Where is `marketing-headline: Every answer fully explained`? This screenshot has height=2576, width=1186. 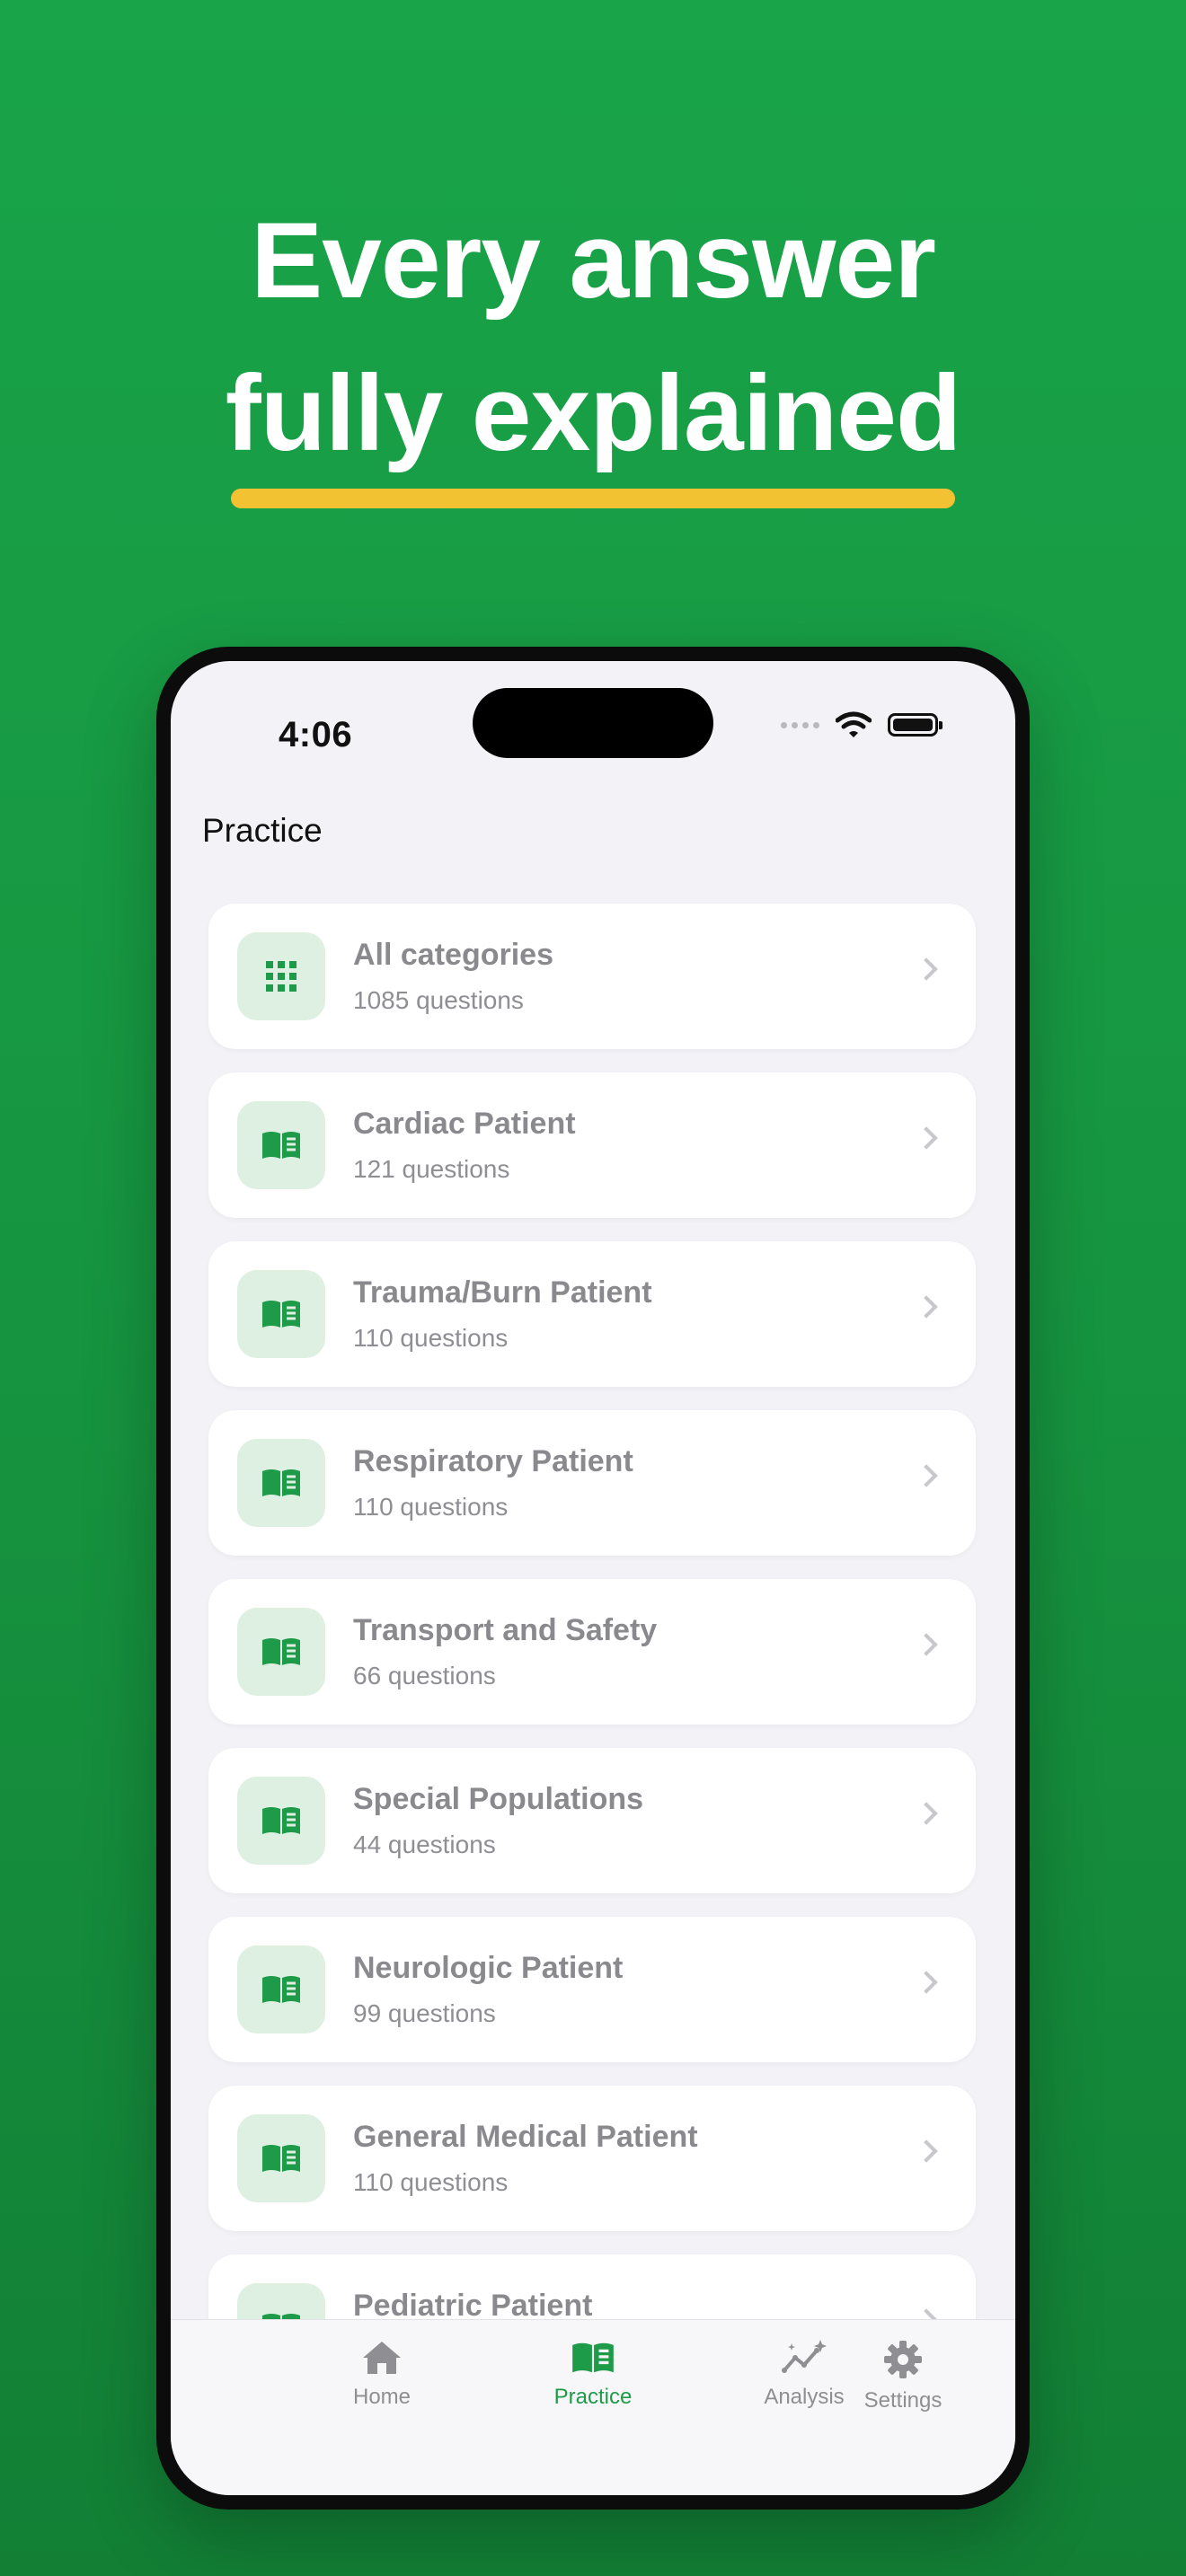
marketing-headline: Every answer fully explained is located at coordinates (593, 337).